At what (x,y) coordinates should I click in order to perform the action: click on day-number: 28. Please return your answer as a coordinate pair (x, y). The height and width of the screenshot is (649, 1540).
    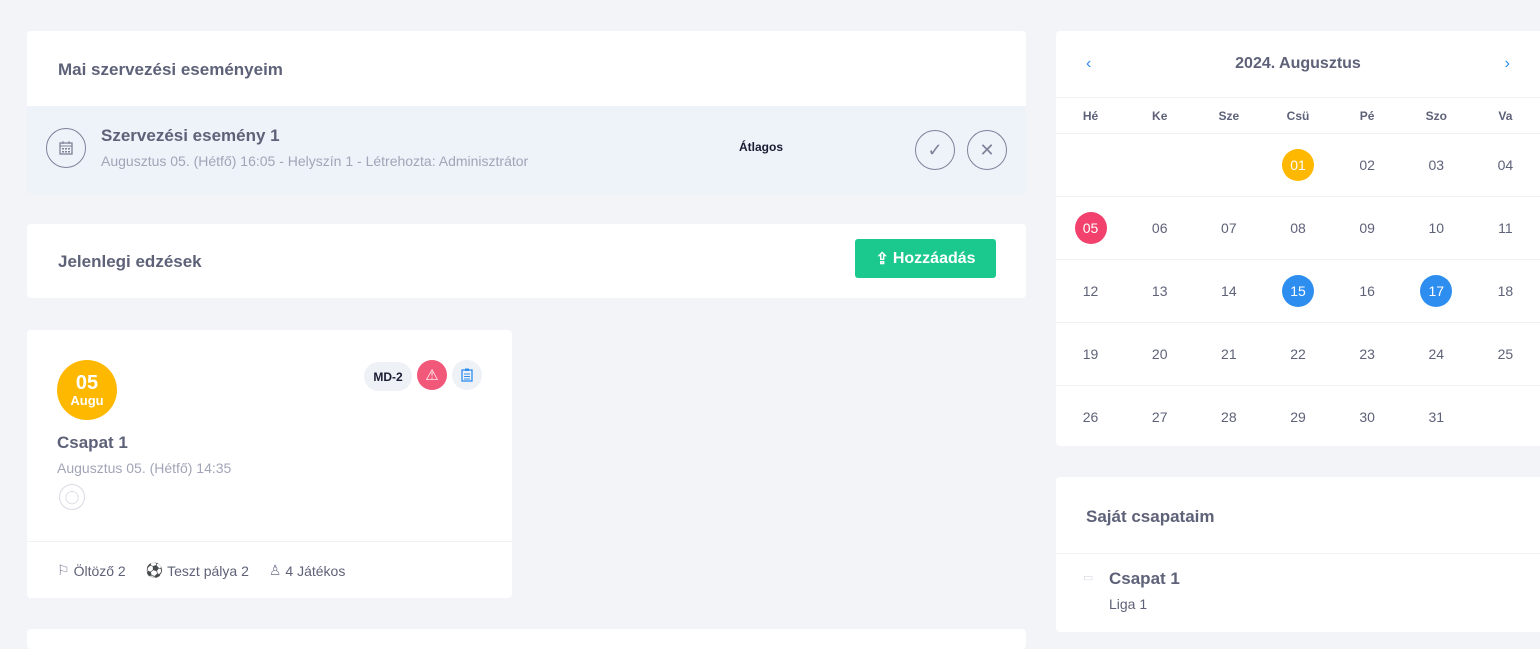
    Looking at the image, I should click on (1229, 417).